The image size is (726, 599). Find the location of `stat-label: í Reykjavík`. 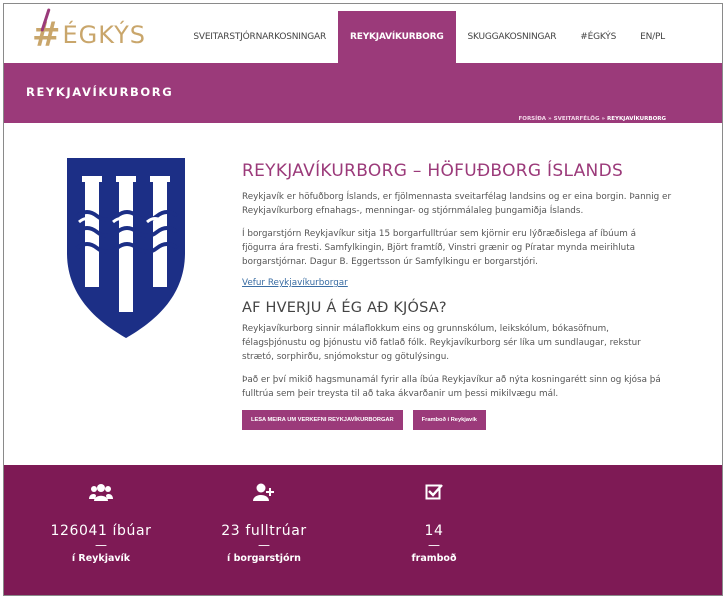

stat-label: í Reykjavík is located at coordinates (101, 558).